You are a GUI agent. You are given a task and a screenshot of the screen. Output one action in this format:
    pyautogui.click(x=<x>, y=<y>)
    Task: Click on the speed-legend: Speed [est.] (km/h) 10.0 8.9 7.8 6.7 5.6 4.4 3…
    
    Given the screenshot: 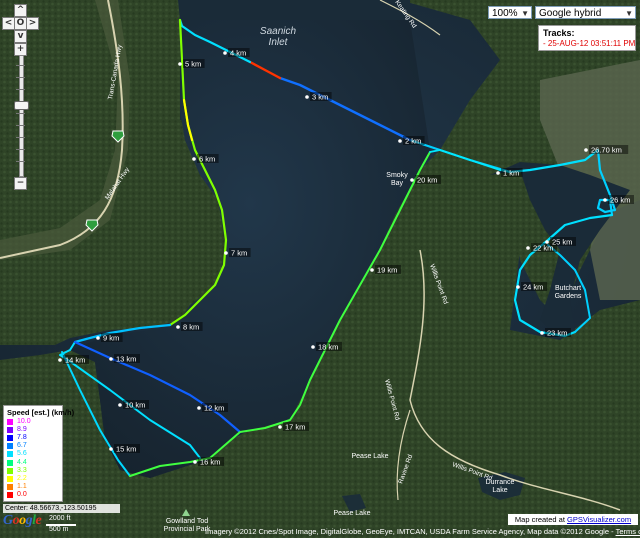 What is the action you would take?
    pyautogui.click(x=38, y=453)
    